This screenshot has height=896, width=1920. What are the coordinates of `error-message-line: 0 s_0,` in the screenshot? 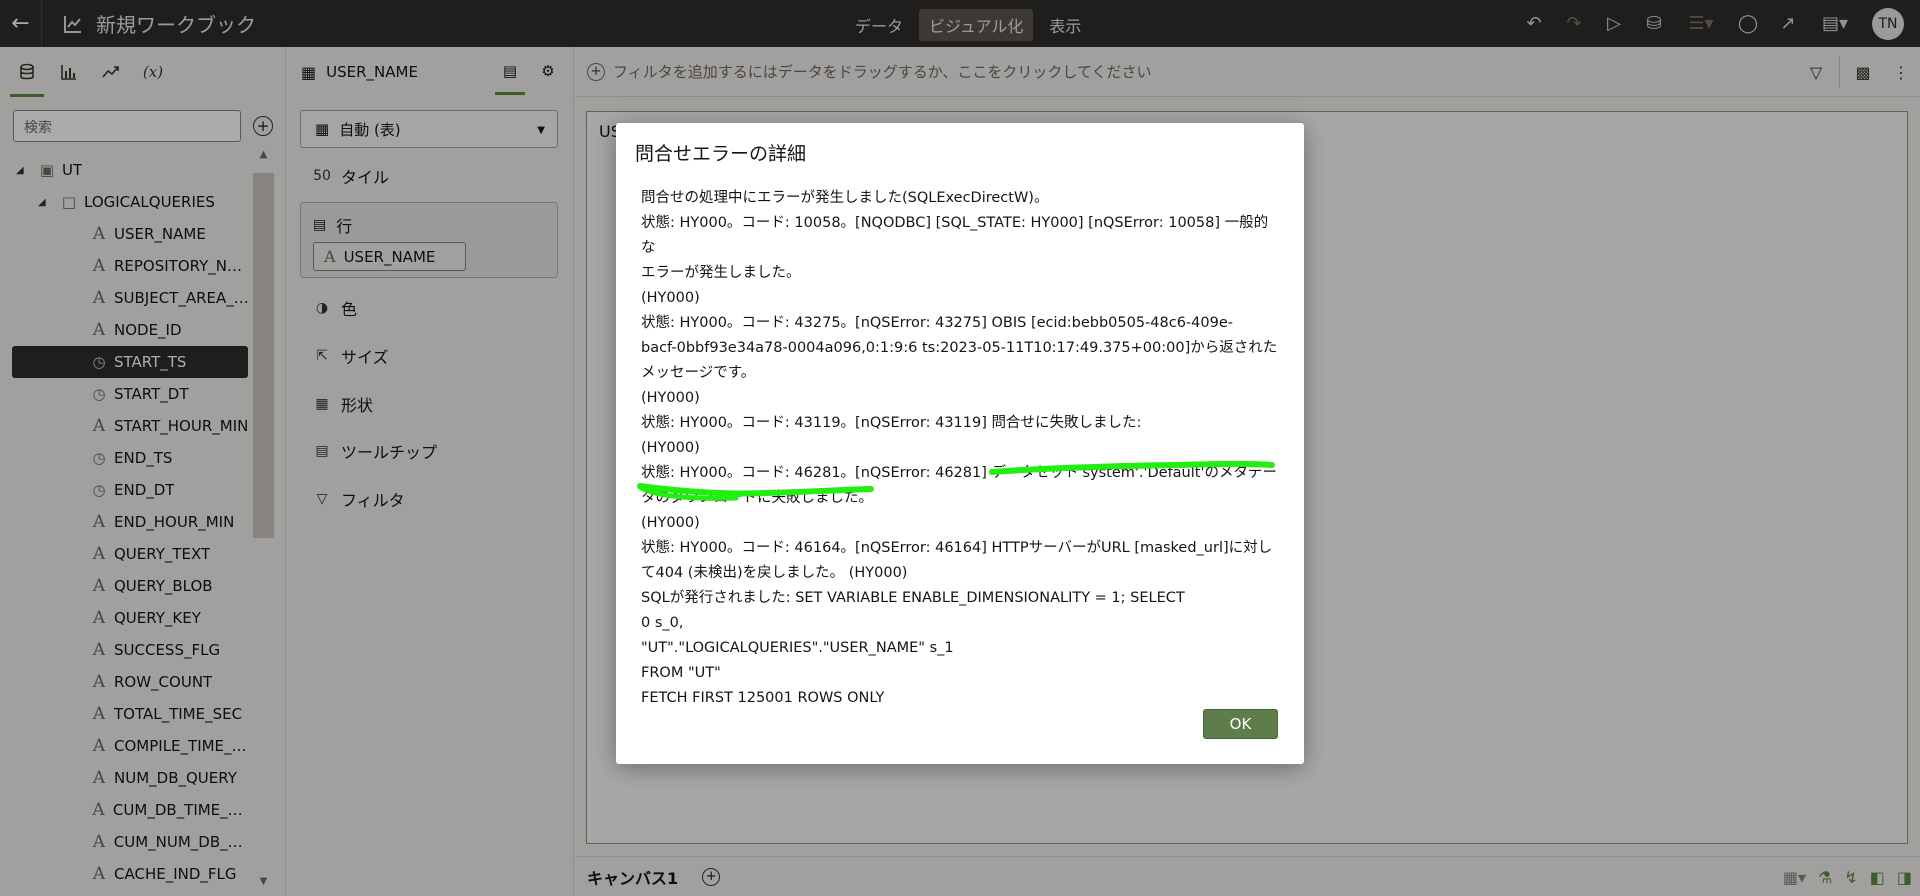 It's located at (662, 623).